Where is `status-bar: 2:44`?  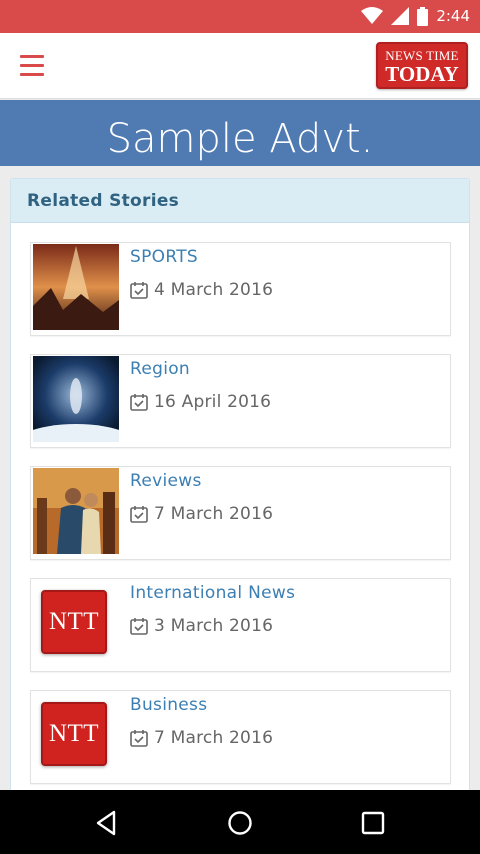
status-bar: 2:44 is located at coordinates (240, 16).